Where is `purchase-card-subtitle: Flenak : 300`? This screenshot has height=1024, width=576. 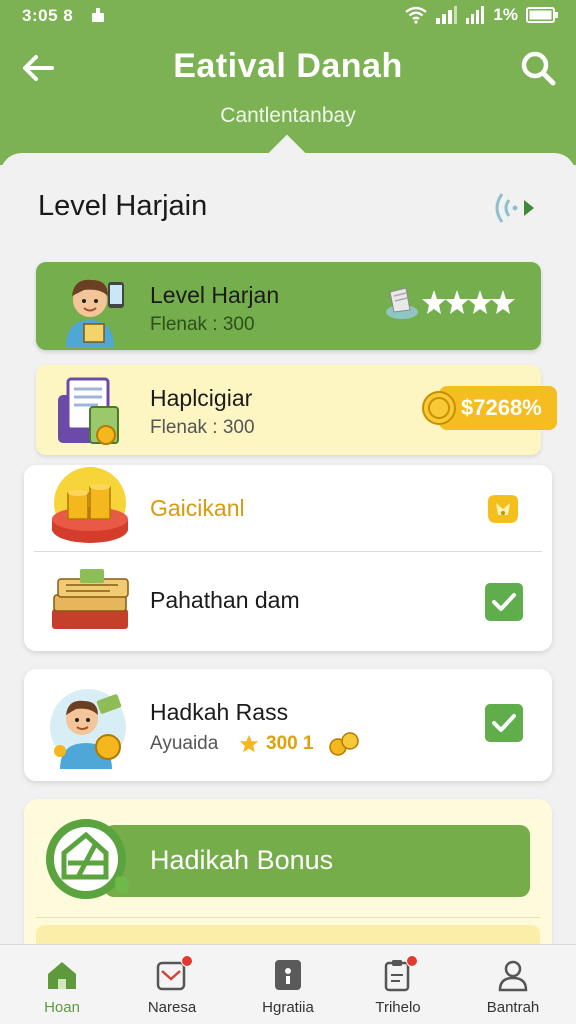 purchase-card-subtitle: Flenak : 300 is located at coordinates (202, 427).